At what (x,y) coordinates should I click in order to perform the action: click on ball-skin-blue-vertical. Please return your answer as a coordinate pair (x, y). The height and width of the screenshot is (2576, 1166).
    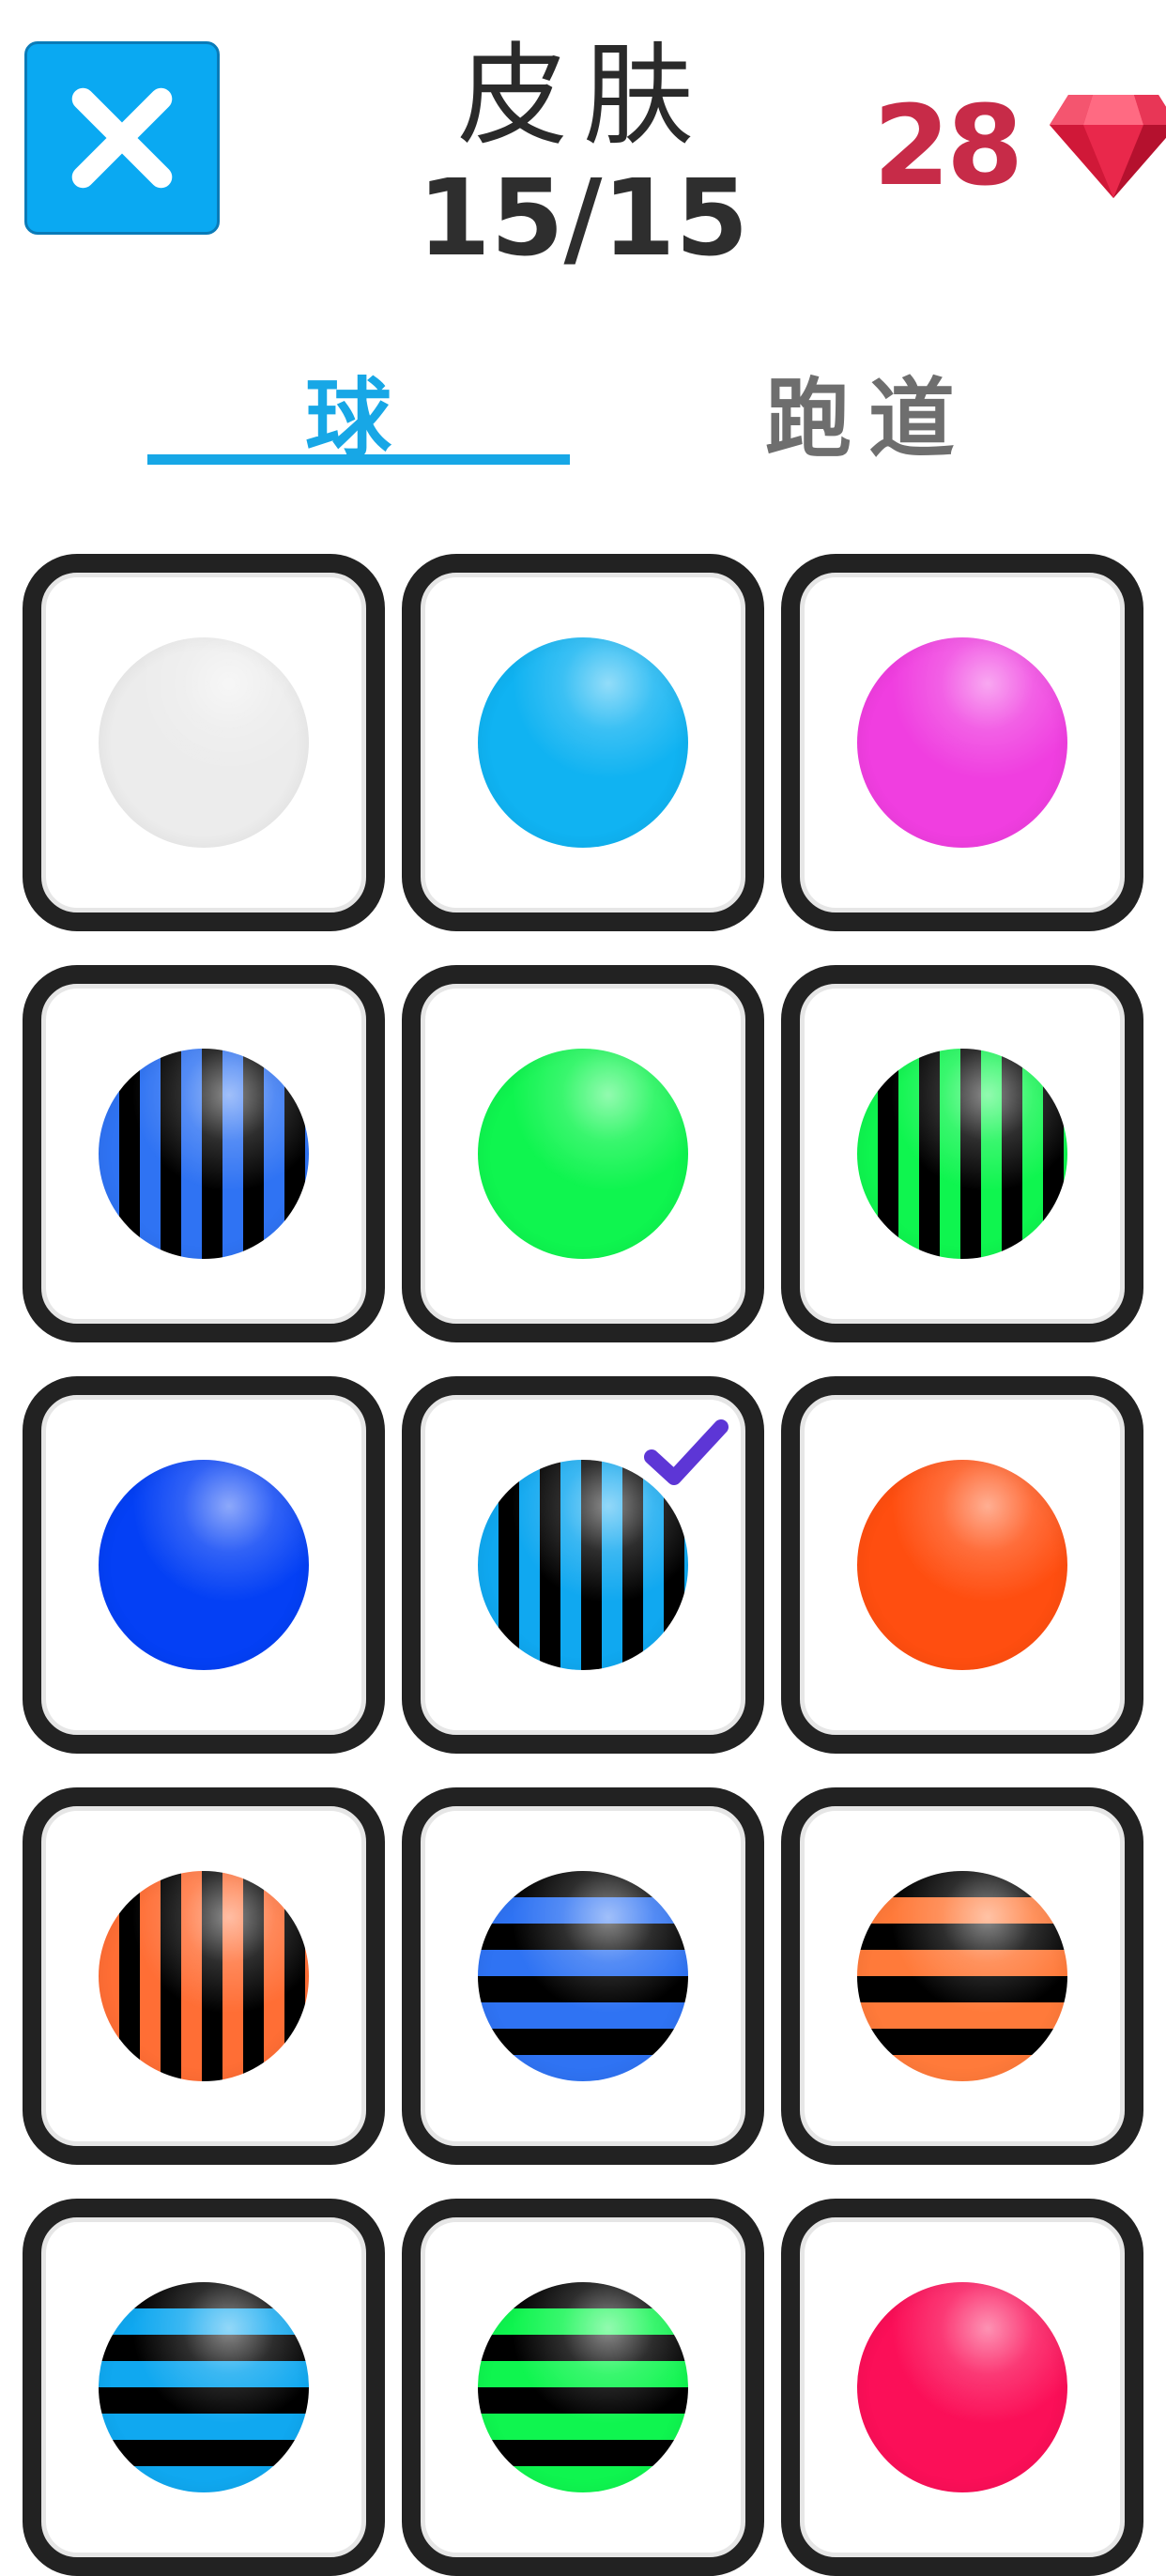
    Looking at the image, I should click on (204, 1154).